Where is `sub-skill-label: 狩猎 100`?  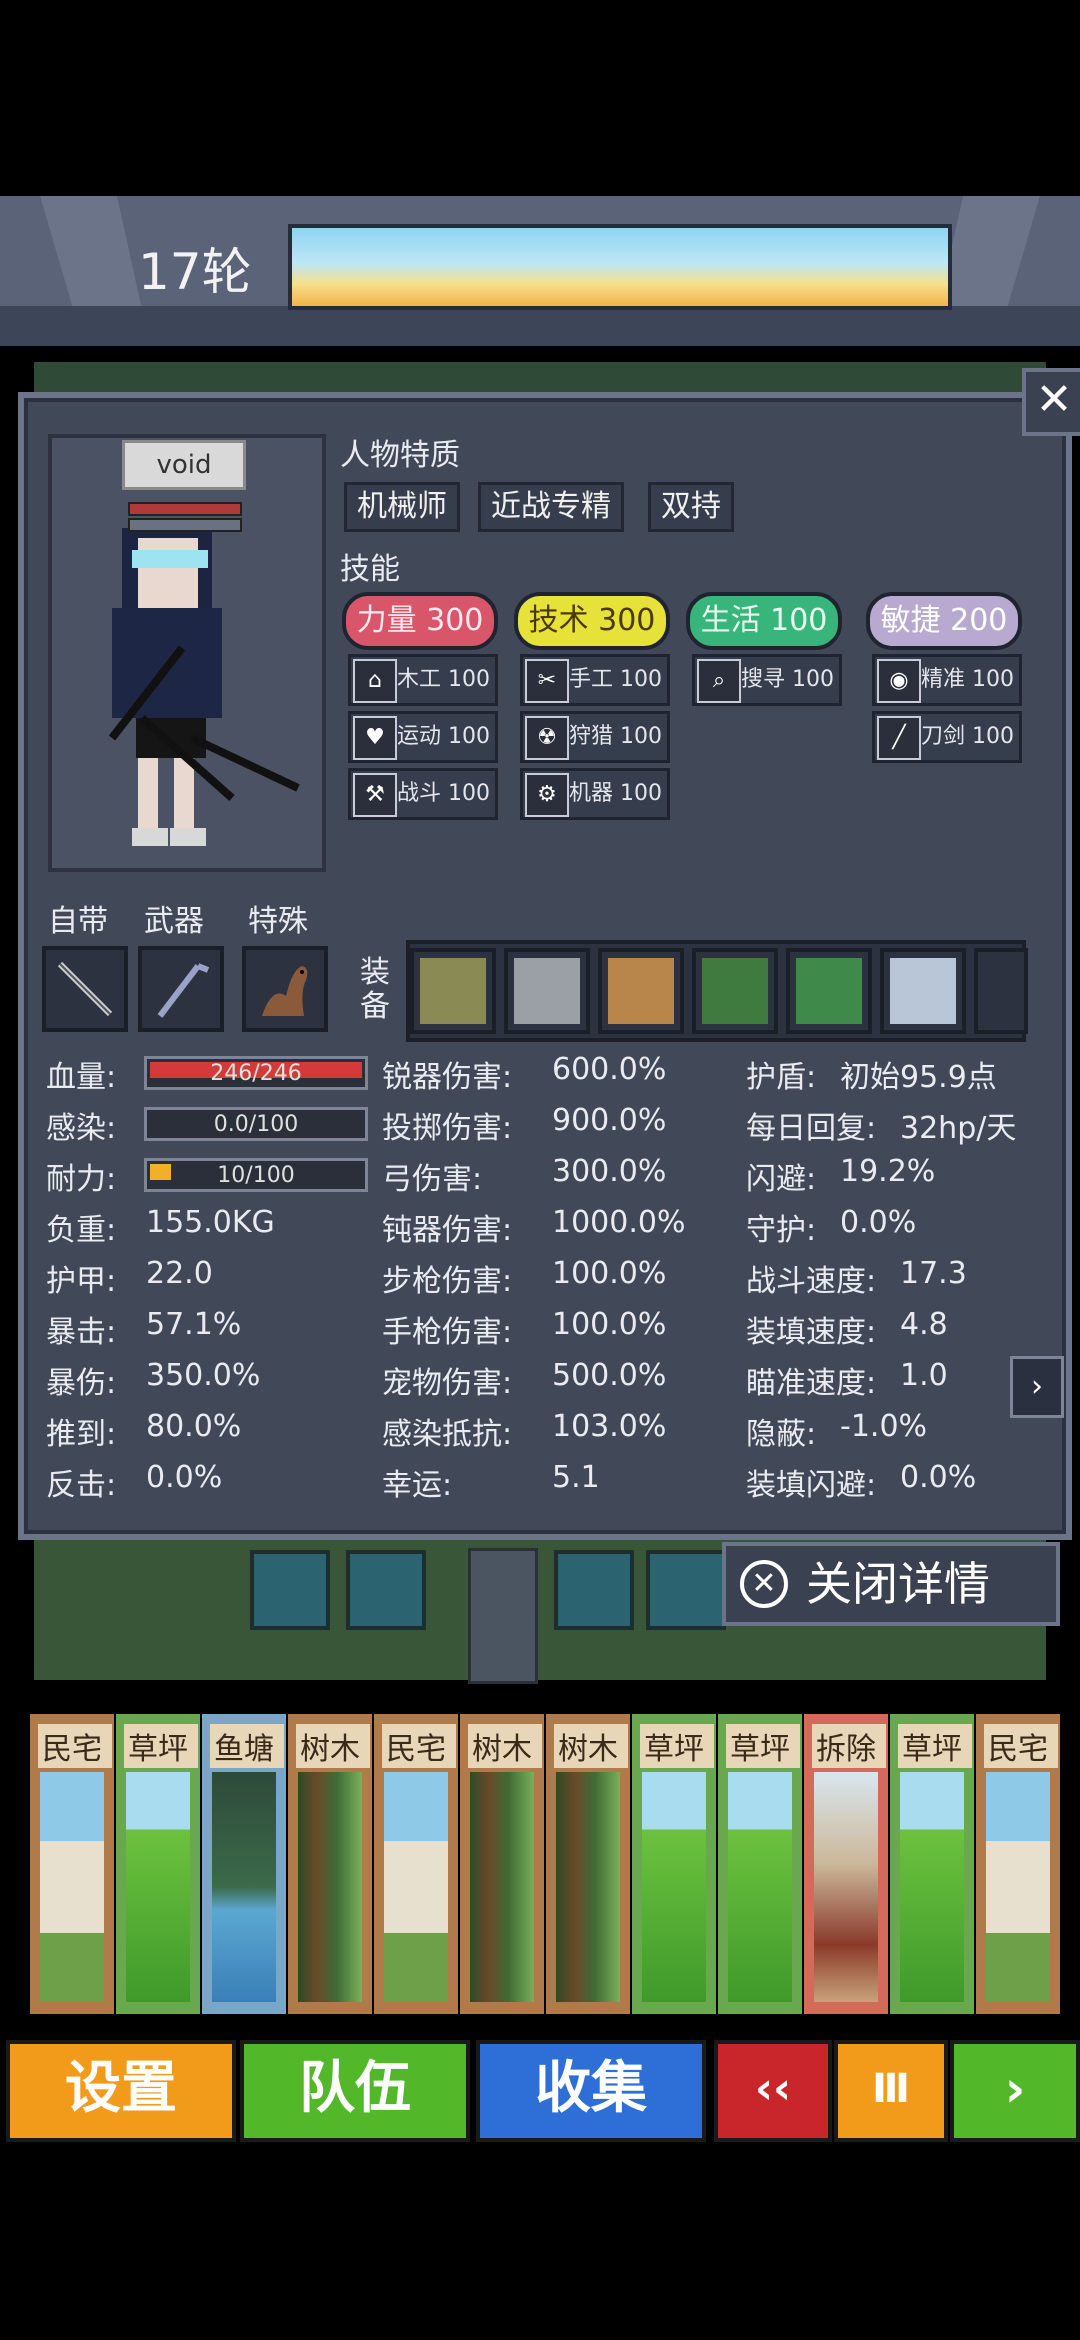
sub-skill-label: 狩猎 100 is located at coordinates (615, 736).